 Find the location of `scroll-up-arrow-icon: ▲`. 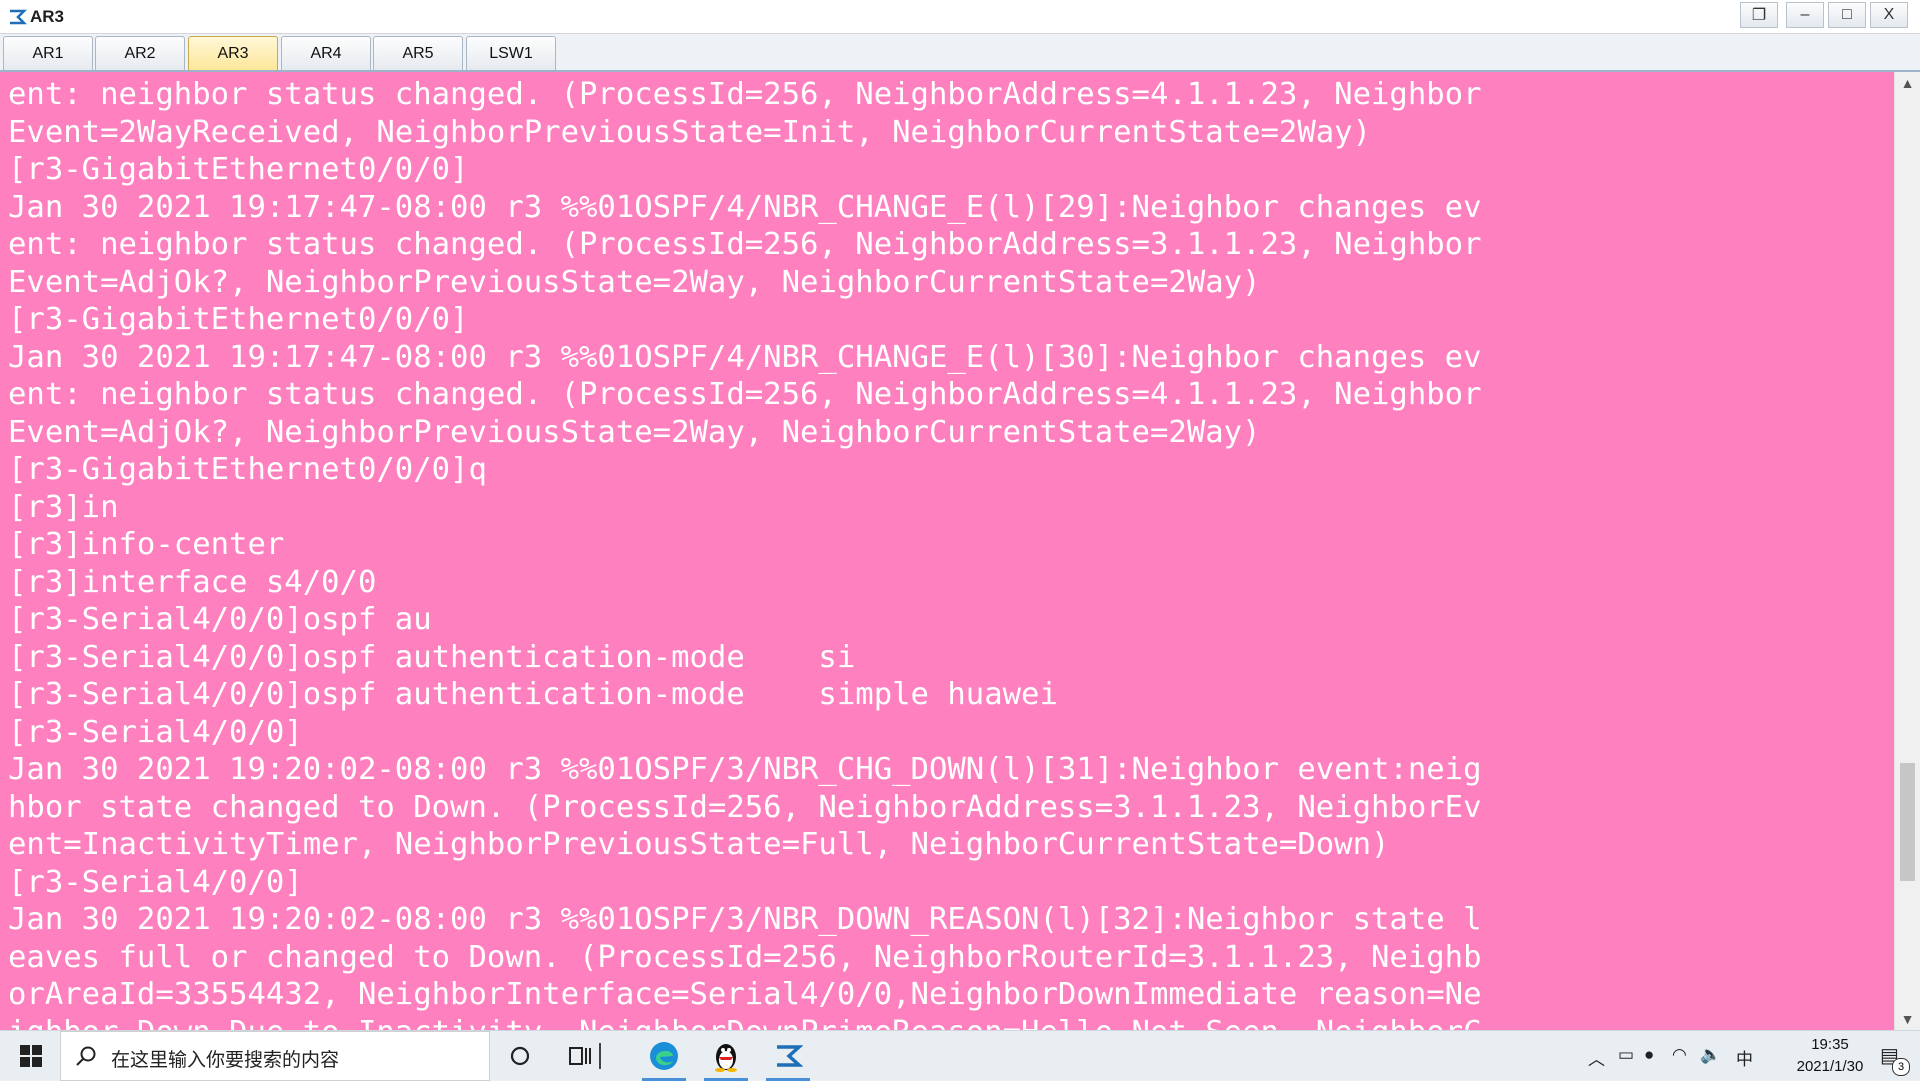

scroll-up-arrow-icon: ▲ is located at coordinates (1907, 83).